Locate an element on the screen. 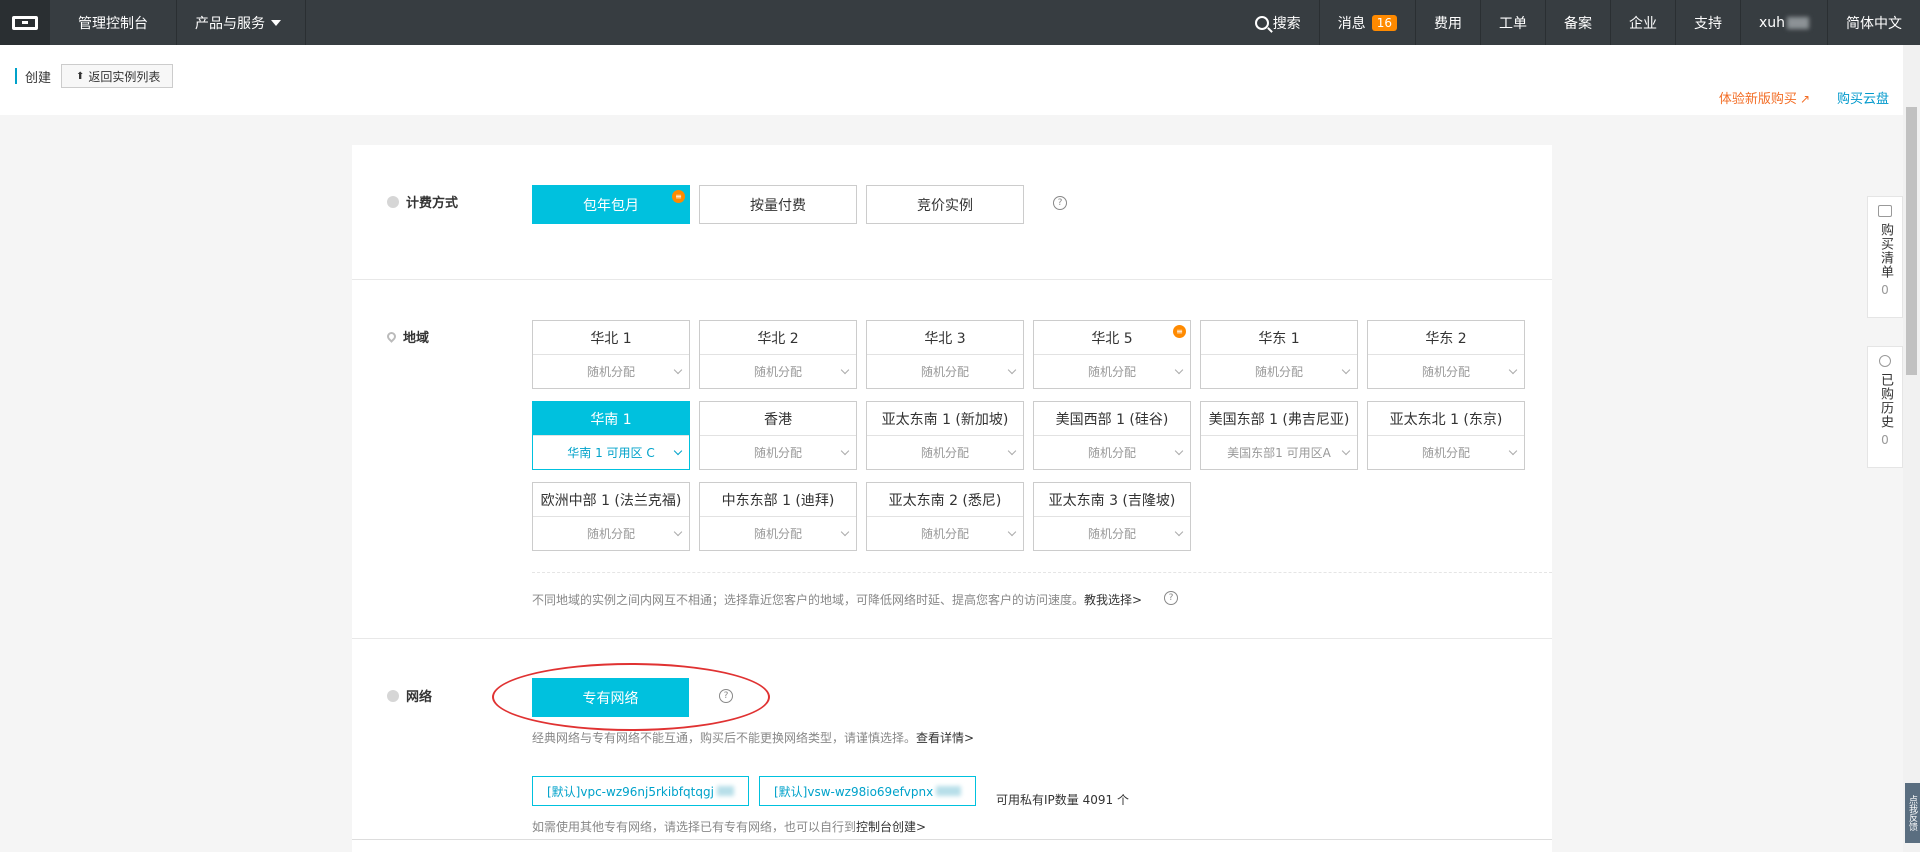  cart-icon is located at coordinates (1885, 211).